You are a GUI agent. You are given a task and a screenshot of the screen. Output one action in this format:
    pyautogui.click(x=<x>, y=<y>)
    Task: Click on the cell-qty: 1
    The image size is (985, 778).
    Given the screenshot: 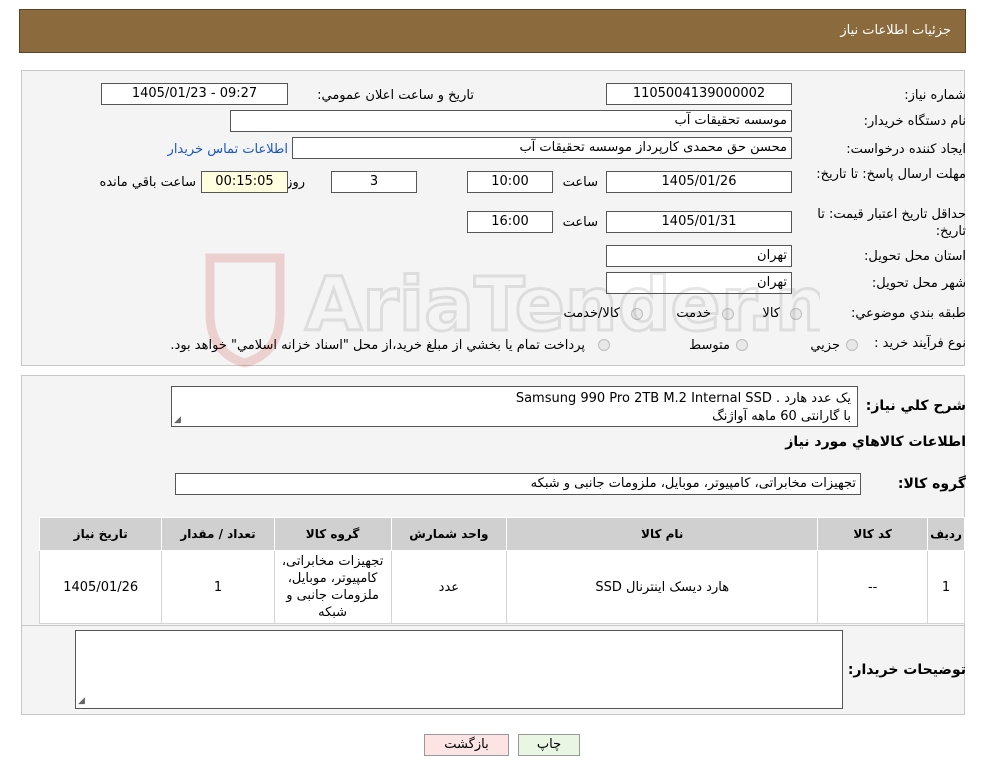 What is the action you would take?
    pyautogui.click(x=218, y=587)
    